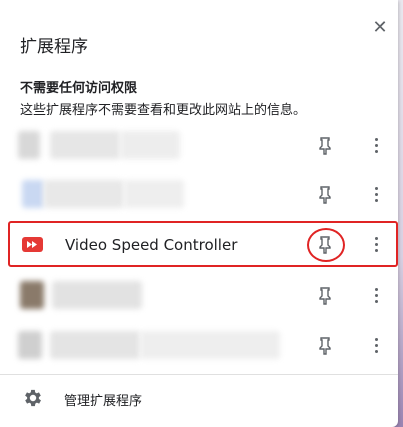  I want to click on close-icon: ✕, so click(380, 28).